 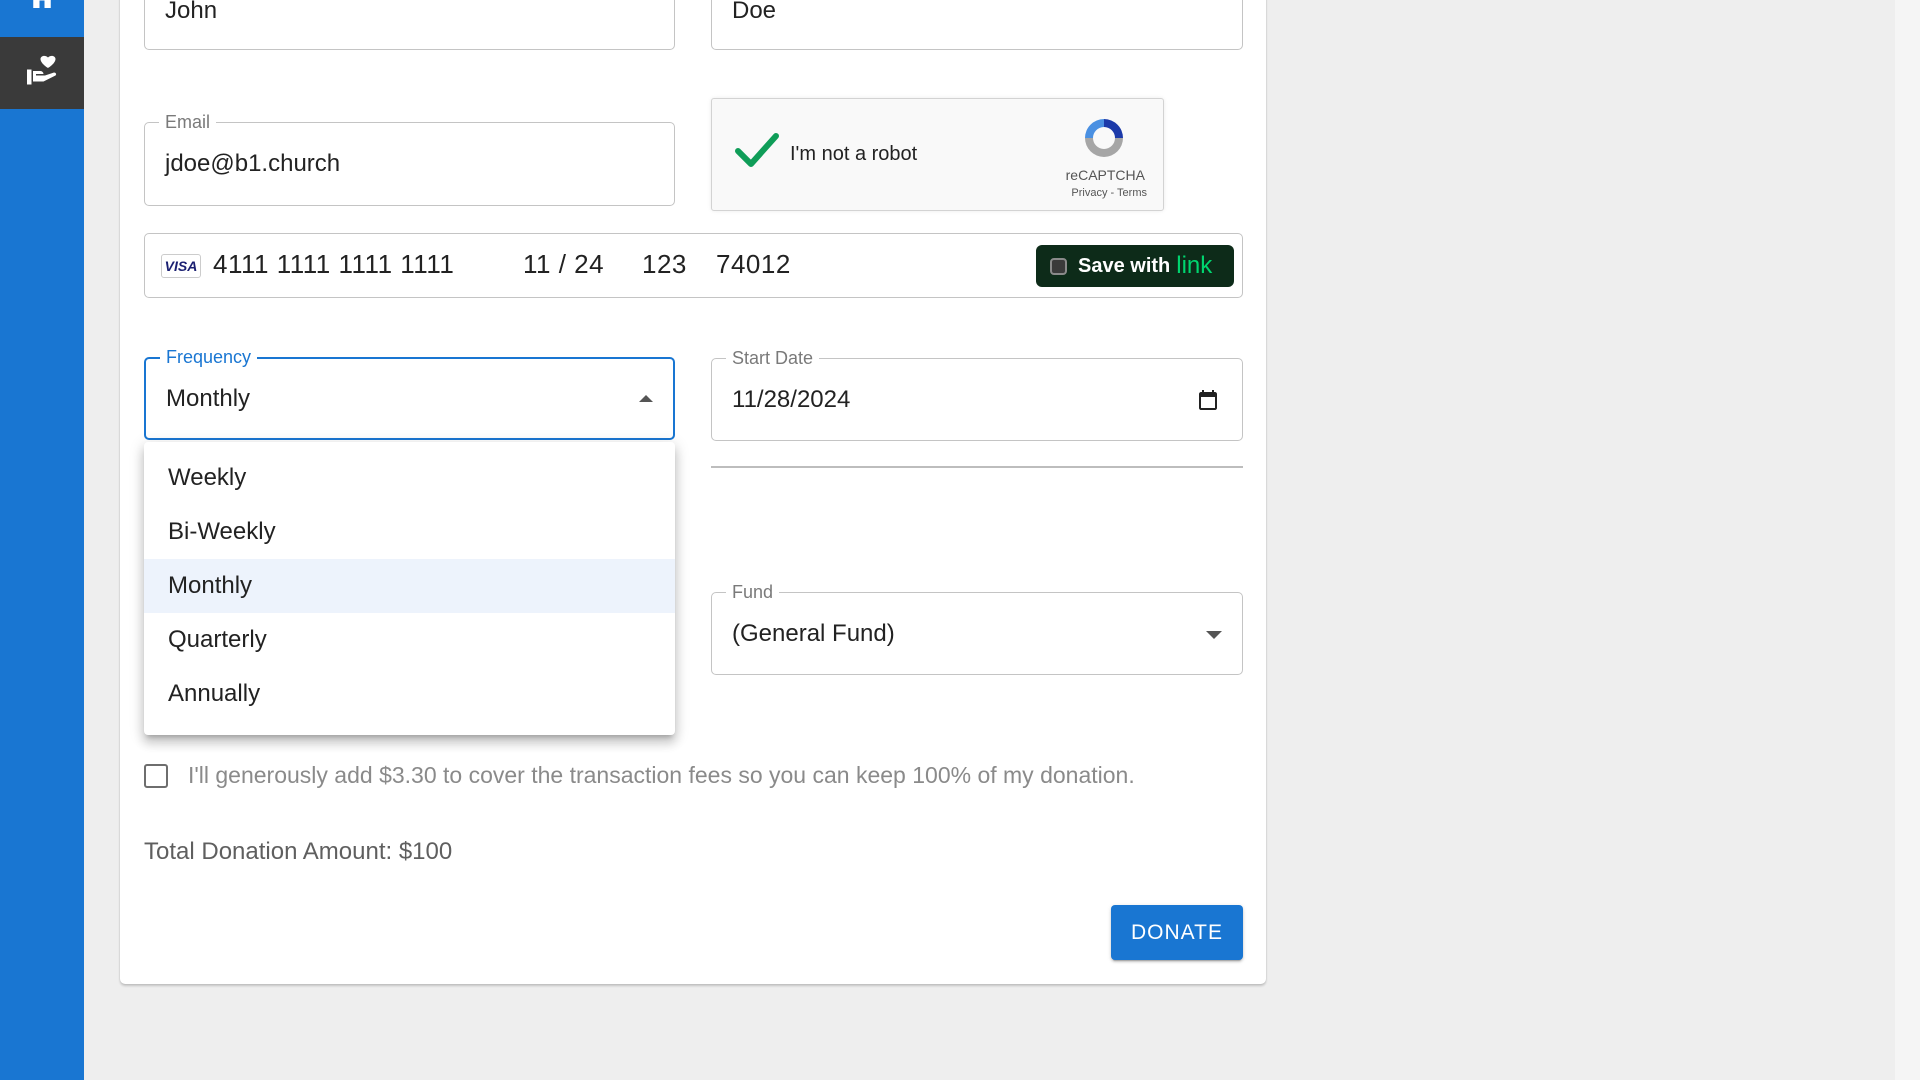 I want to click on chevron-up-icon, so click(x=646, y=398).